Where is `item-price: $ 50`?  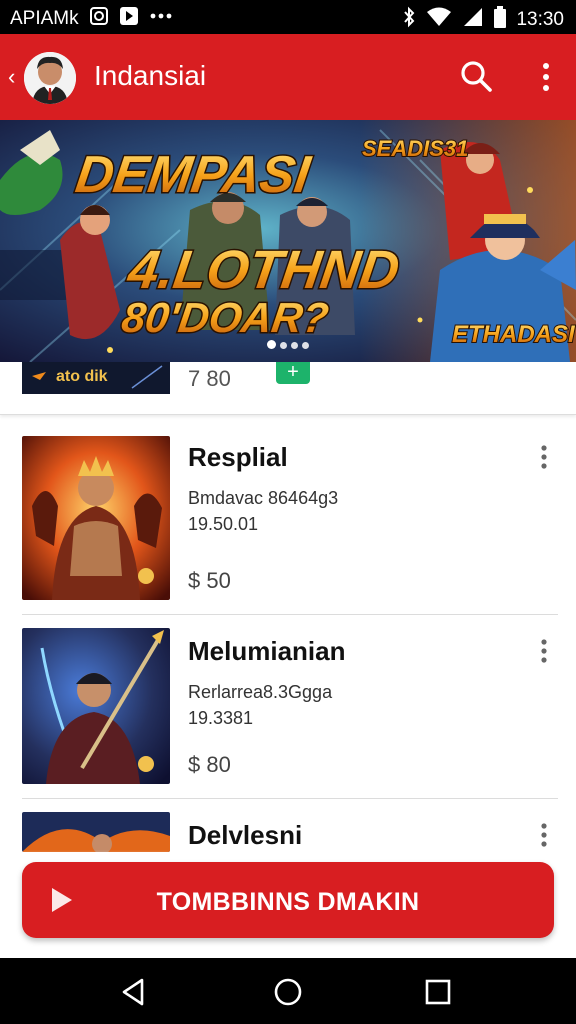 item-price: $ 50 is located at coordinates (209, 580).